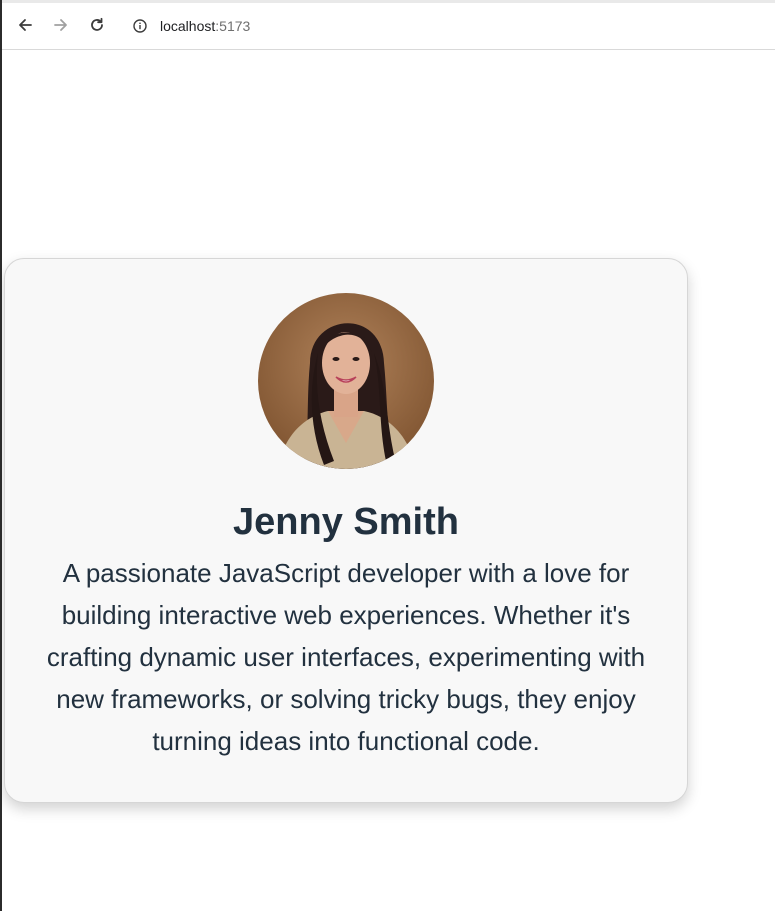 The height and width of the screenshot is (911, 775). I want to click on profile-avatar, so click(346, 381).